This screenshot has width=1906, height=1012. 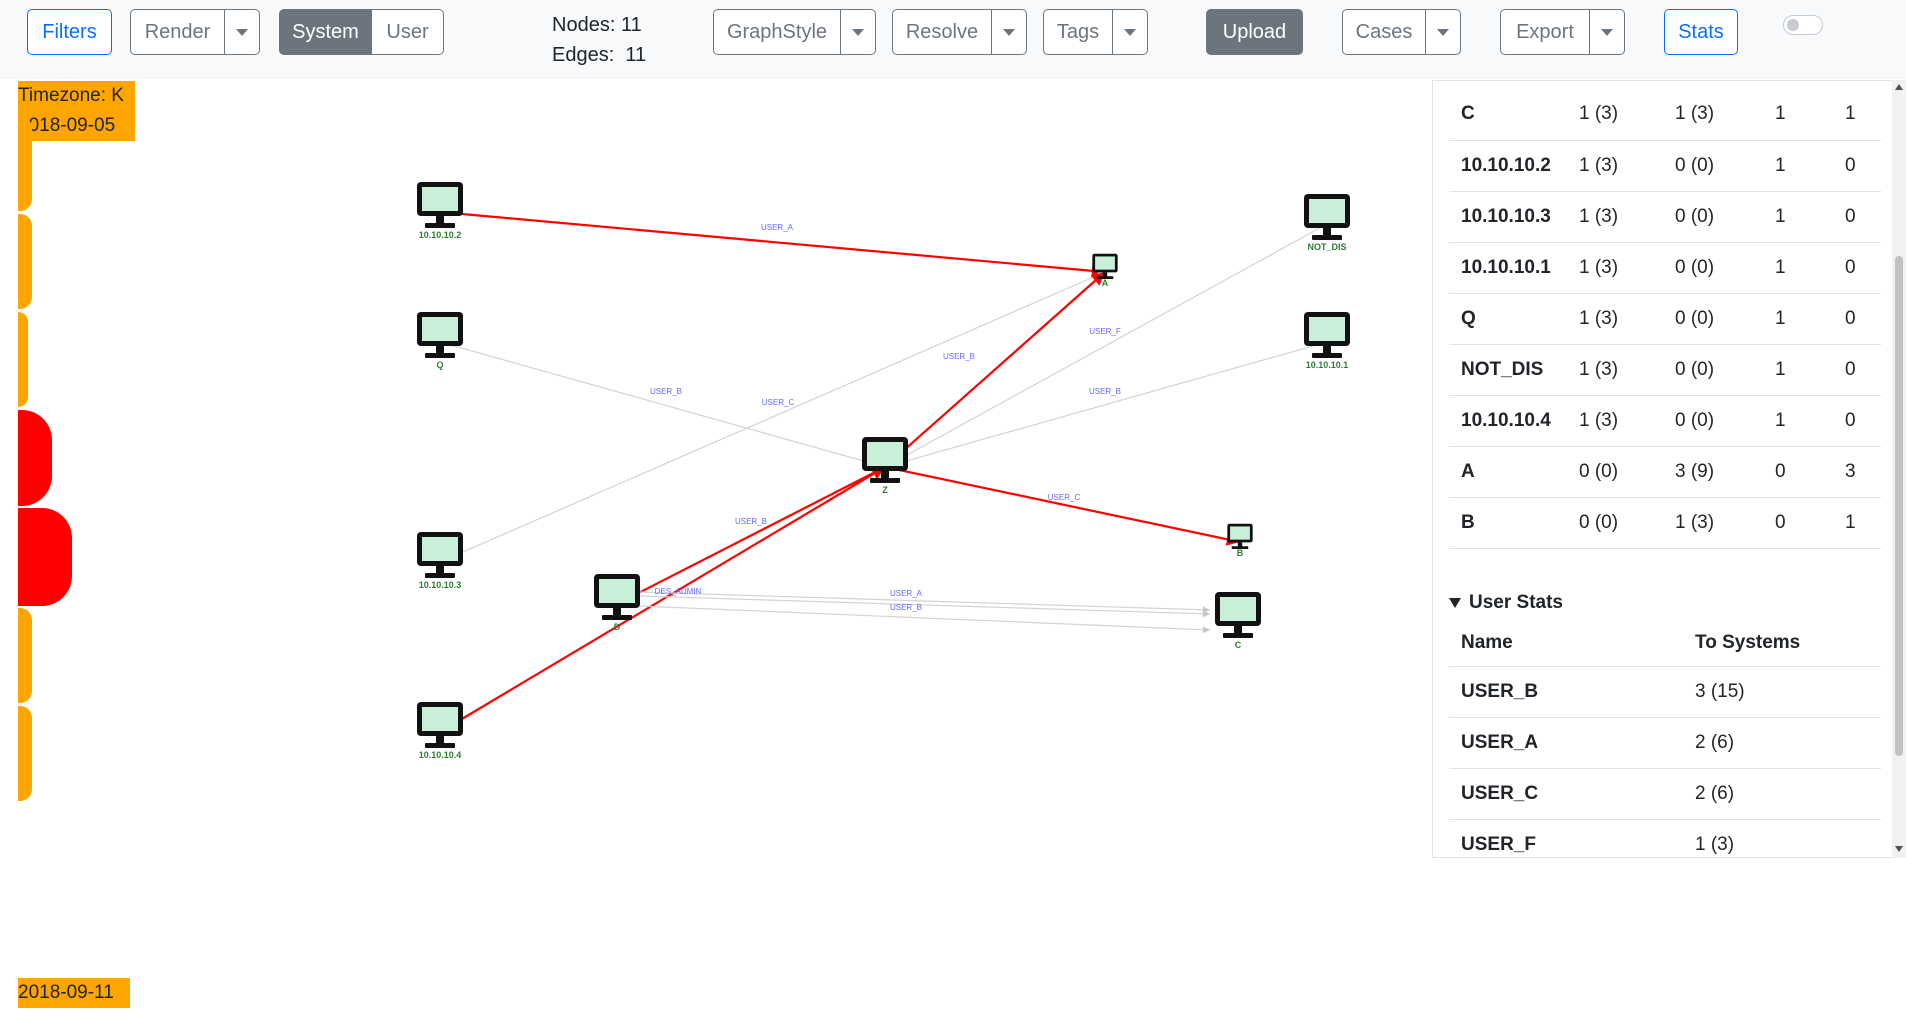 I want to click on graphstyle-dropdown-toggle, so click(x=858, y=32).